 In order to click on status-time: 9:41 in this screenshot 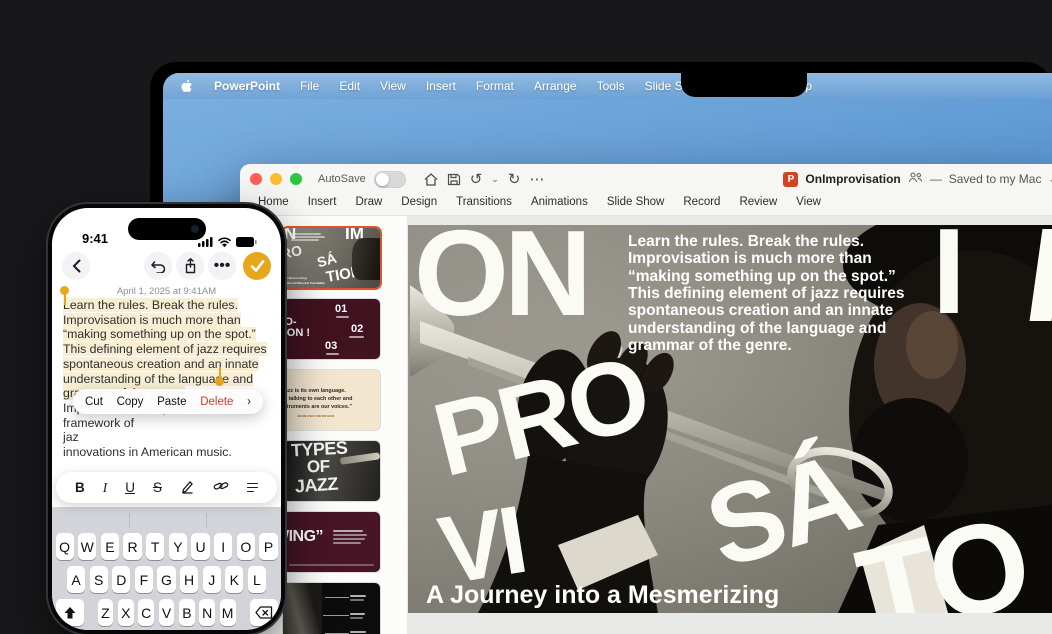, I will do `click(95, 238)`.